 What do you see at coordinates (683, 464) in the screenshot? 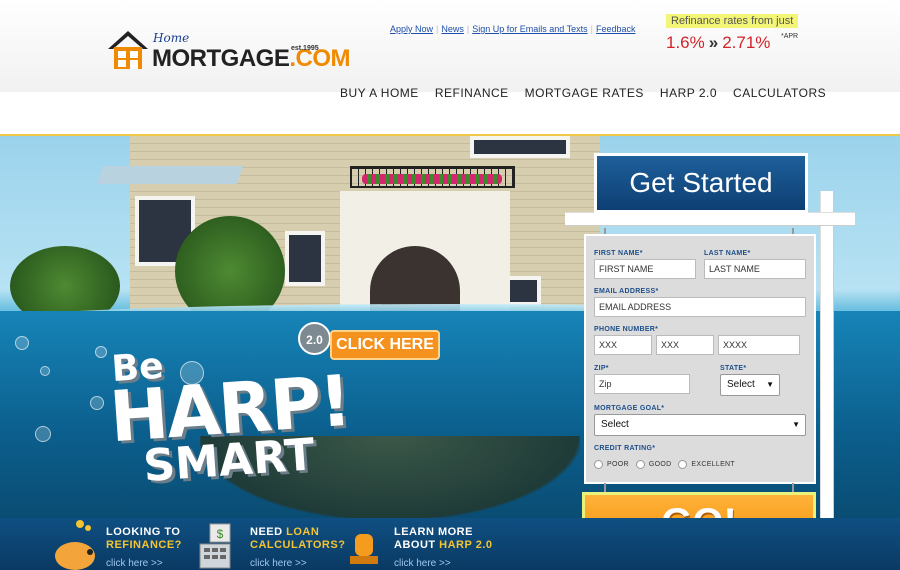
I see `credit-excellent-radio` at bounding box center [683, 464].